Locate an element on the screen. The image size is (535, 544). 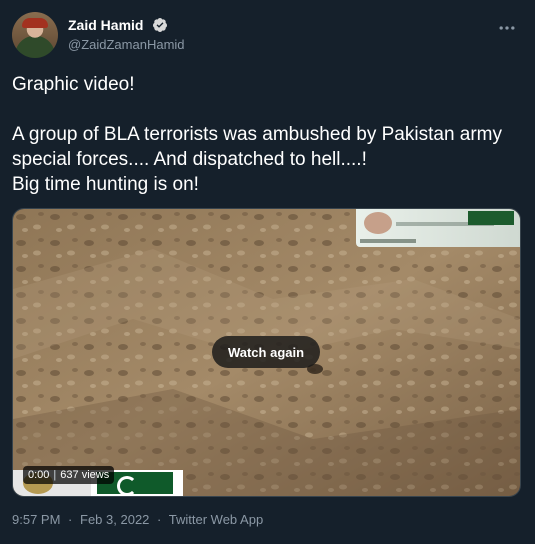
verified-badge-icon is located at coordinates (159, 25).